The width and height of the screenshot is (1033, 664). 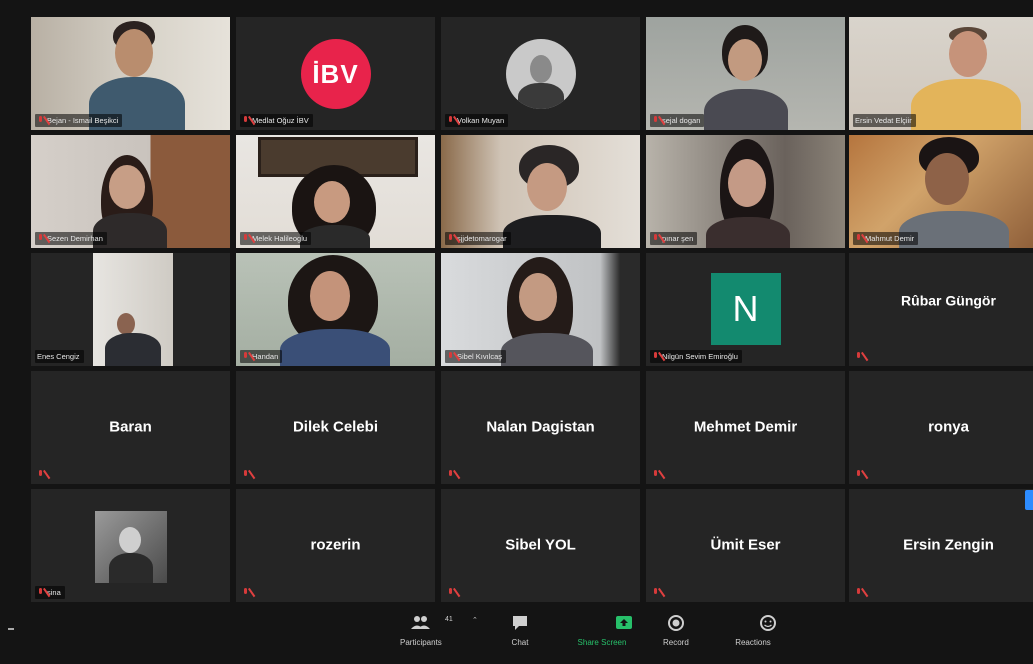 What do you see at coordinates (745, 309) in the screenshot?
I see `participant-tile: N Nilgün Sevim Emiroğlu` at bounding box center [745, 309].